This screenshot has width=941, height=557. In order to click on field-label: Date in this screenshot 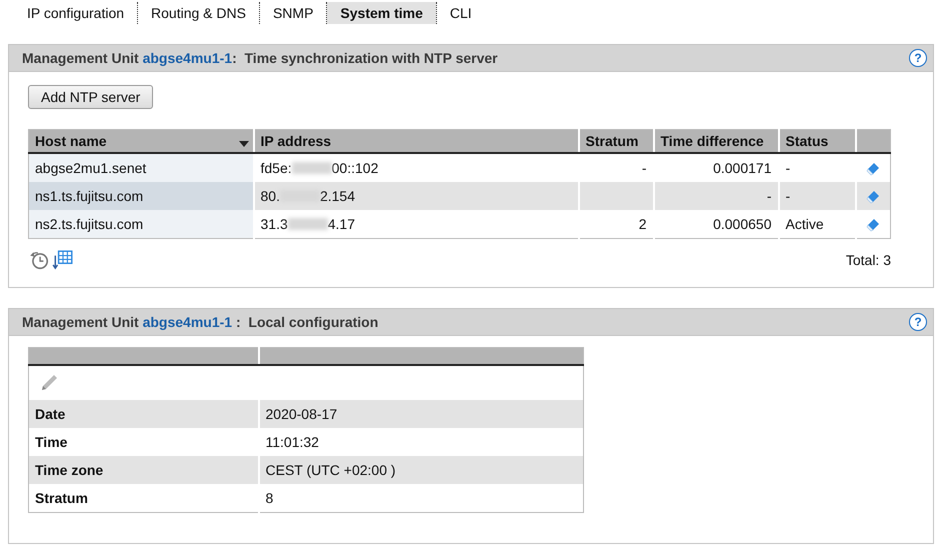, I will do `click(143, 414)`.